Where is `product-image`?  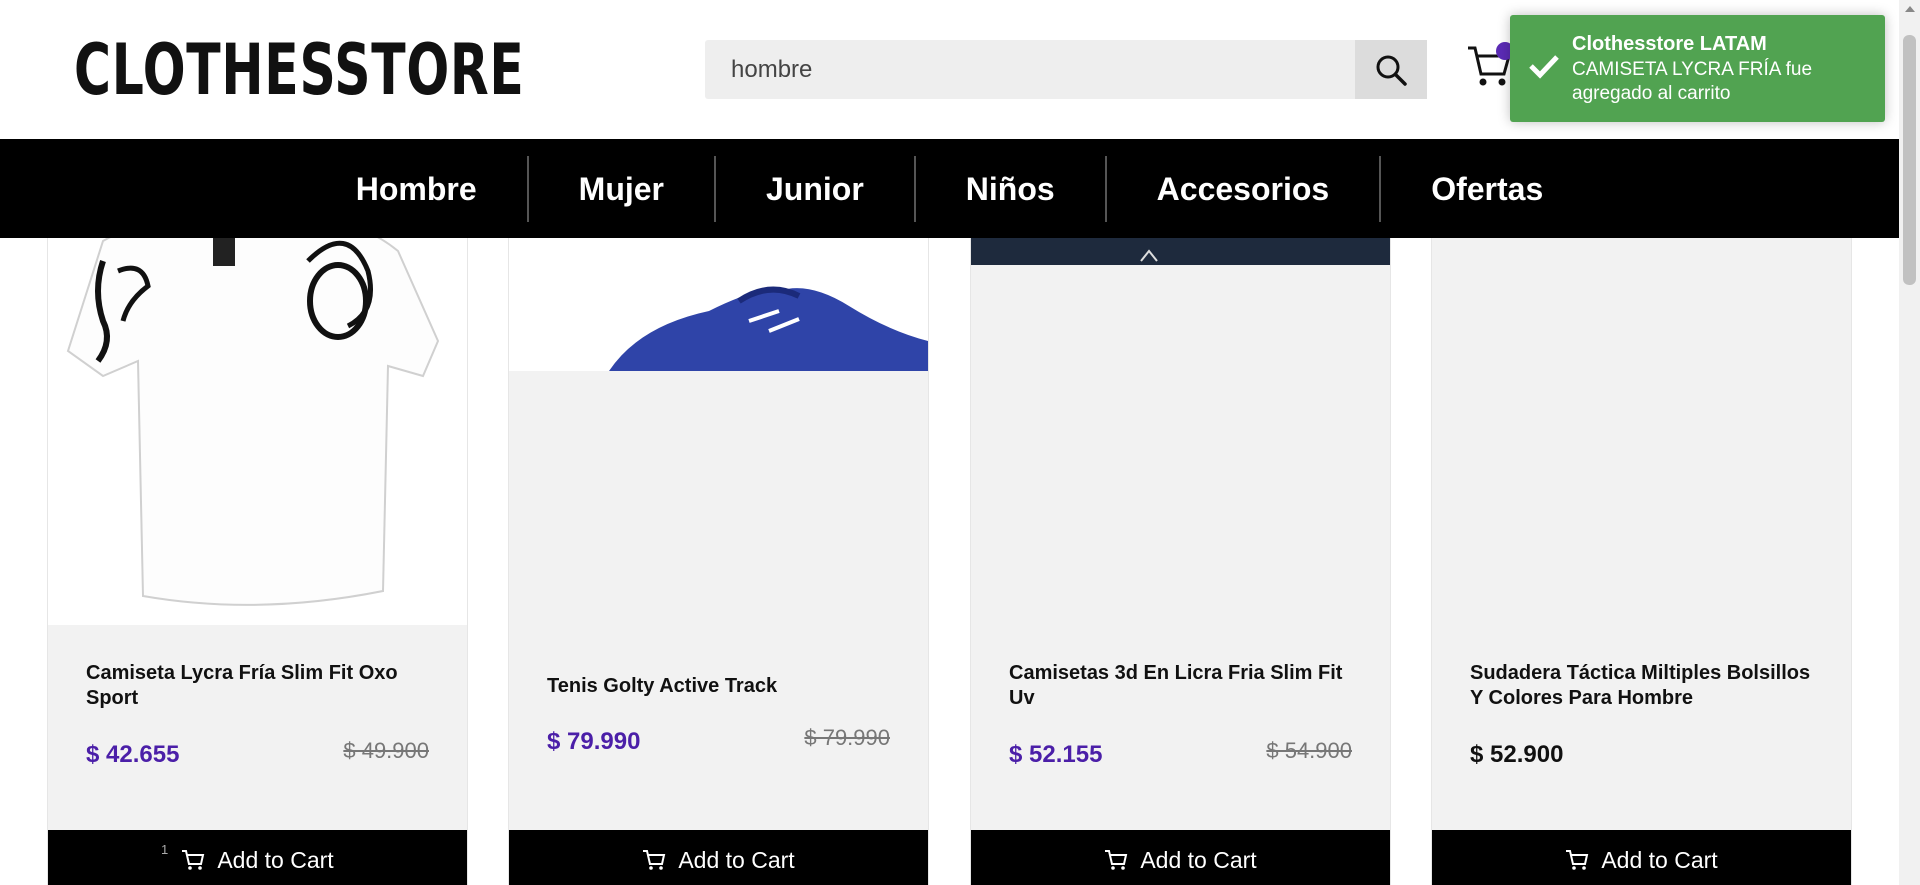 product-image is located at coordinates (257, 413).